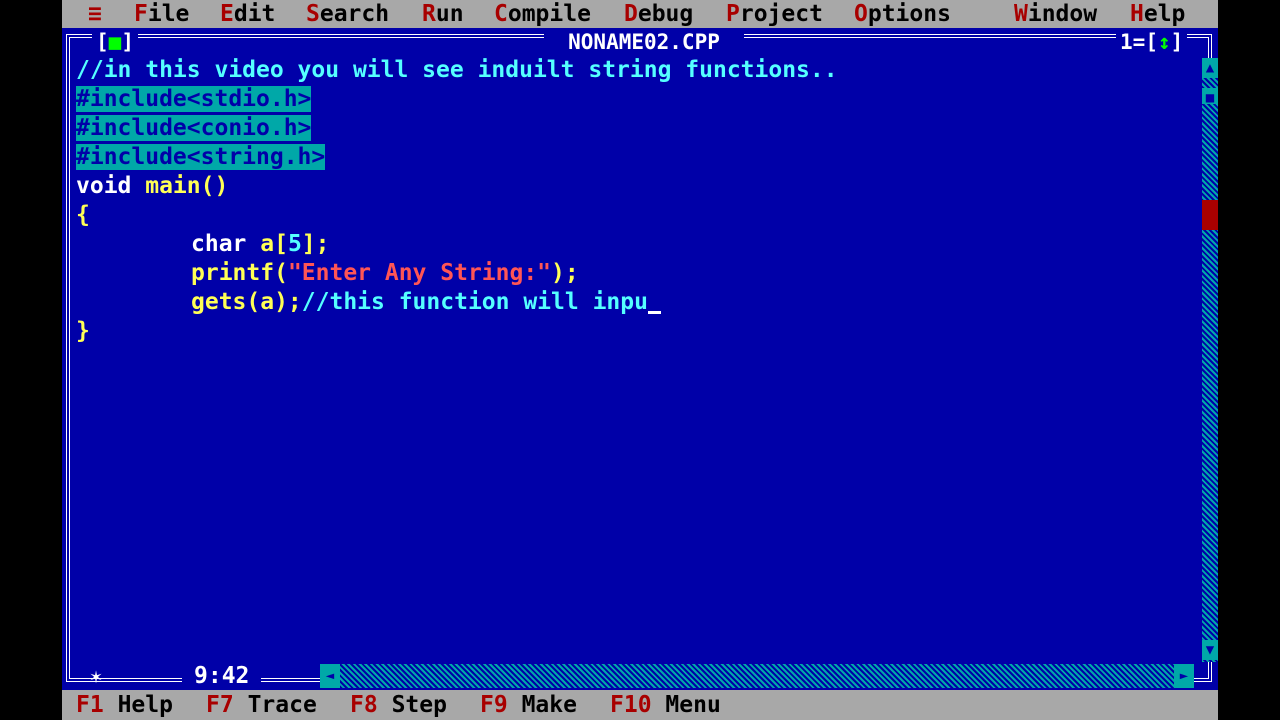 The image size is (1280, 720). What do you see at coordinates (1210, 650) in the screenshot?
I see `scroll-down-arrow-icon: ▼` at bounding box center [1210, 650].